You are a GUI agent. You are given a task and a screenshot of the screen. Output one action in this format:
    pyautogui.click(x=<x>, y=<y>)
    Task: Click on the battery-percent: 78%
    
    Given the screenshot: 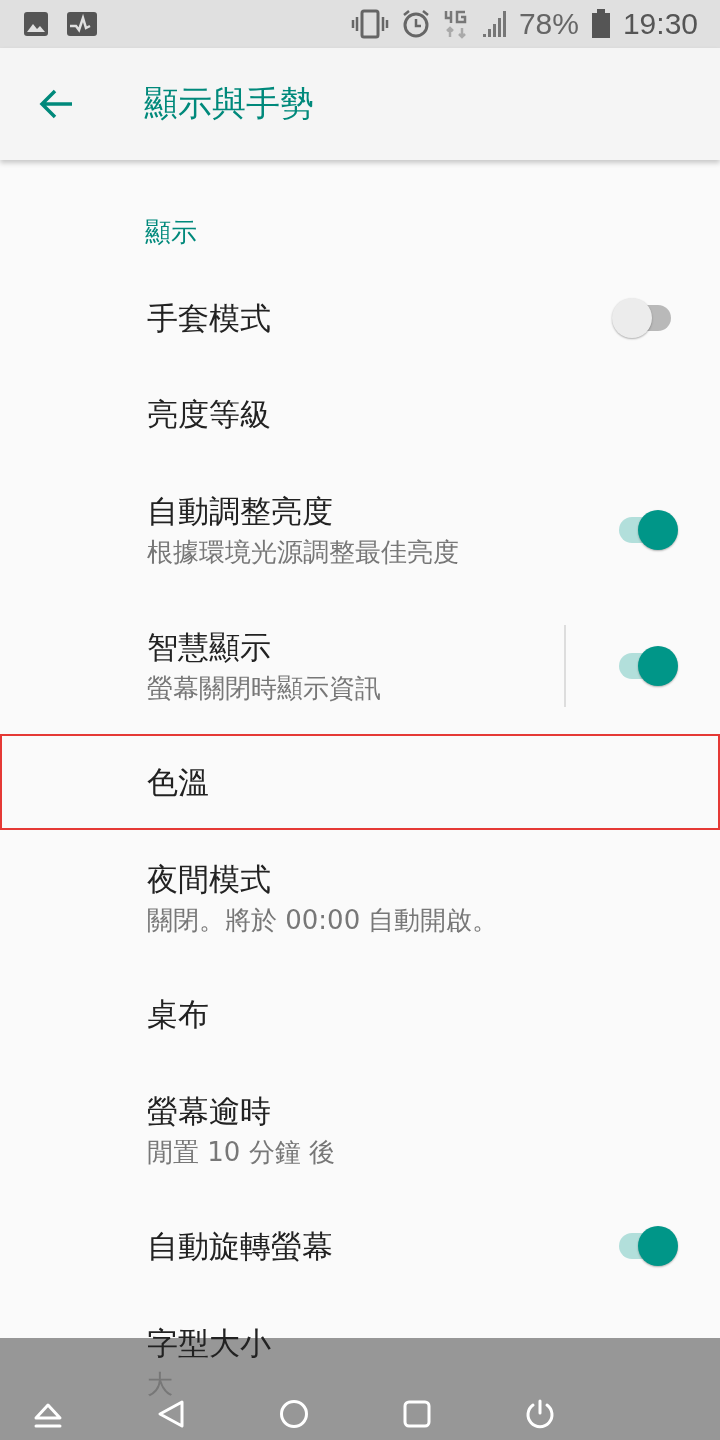 What is the action you would take?
    pyautogui.click(x=548, y=24)
    